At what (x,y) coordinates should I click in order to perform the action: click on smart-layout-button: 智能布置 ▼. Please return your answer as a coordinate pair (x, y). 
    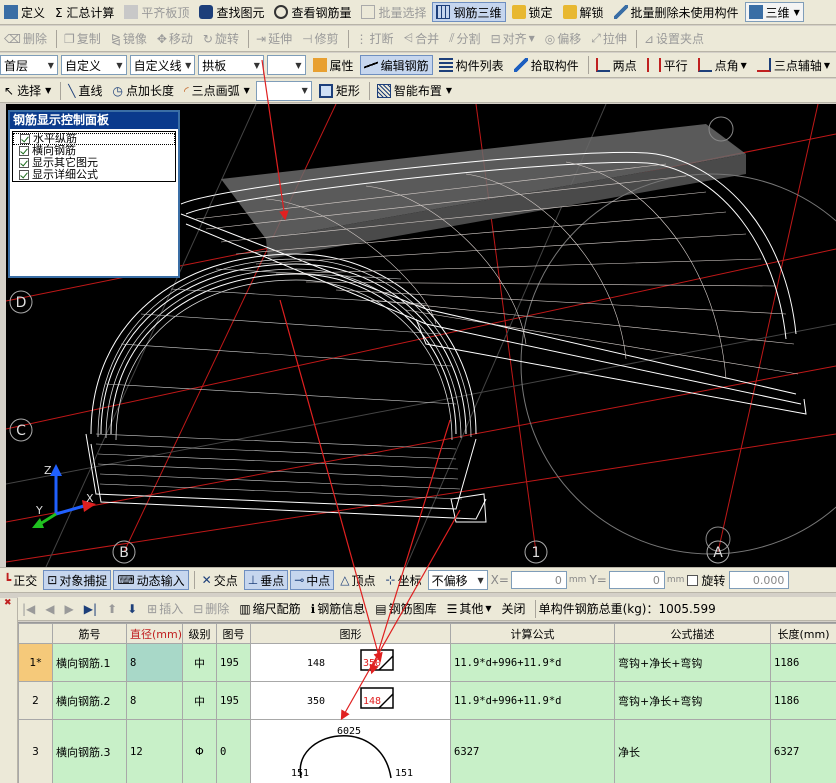
    Looking at the image, I should click on (414, 91).